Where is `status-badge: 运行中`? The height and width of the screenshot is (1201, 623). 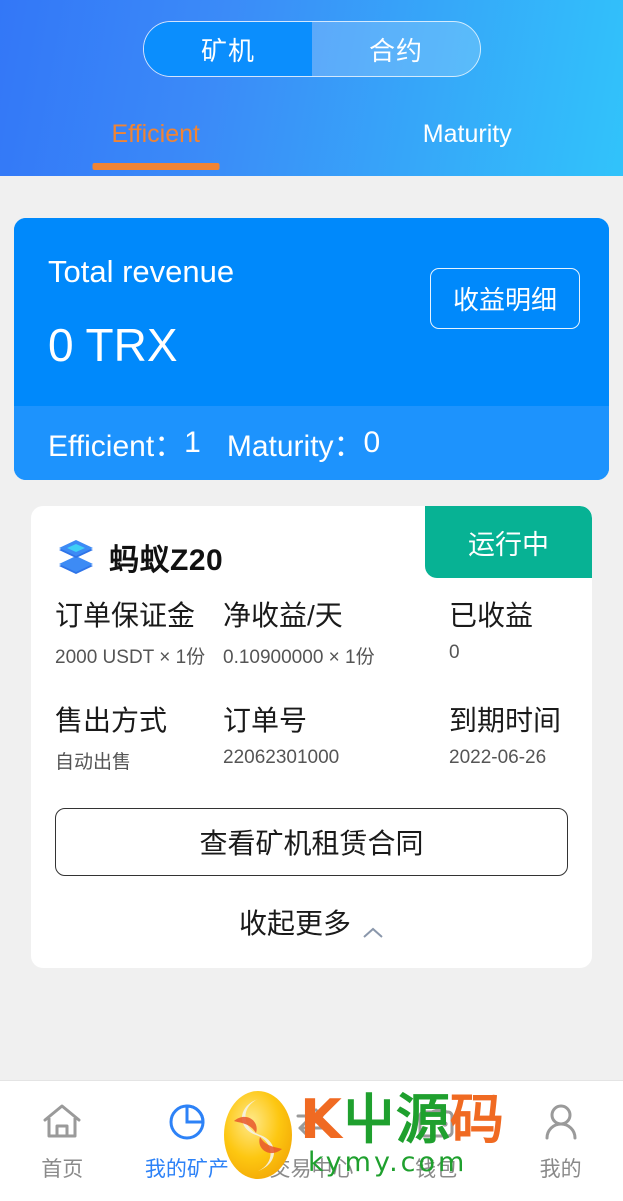 status-badge: 运行中 is located at coordinates (508, 542).